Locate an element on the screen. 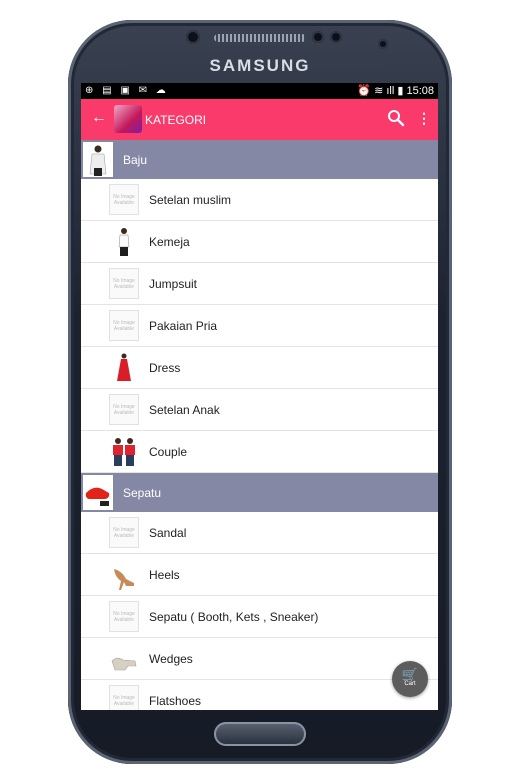  section-header-sepatu: Sepatu is located at coordinates (259, 492).